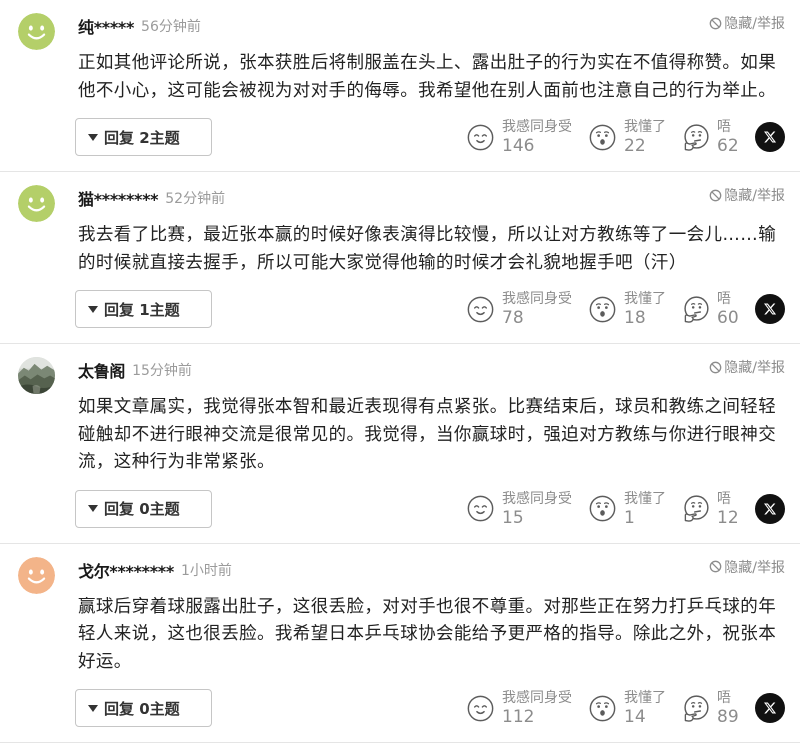 The image size is (800, 755). I want to click on comment-header: 纯***** 56分钟前 隐藏/举报, so click(431, 26).